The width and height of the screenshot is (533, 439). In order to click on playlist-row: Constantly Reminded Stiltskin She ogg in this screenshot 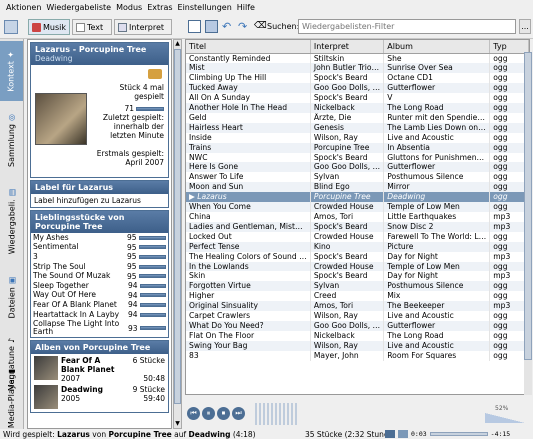, I will do `click(357, 58)`.